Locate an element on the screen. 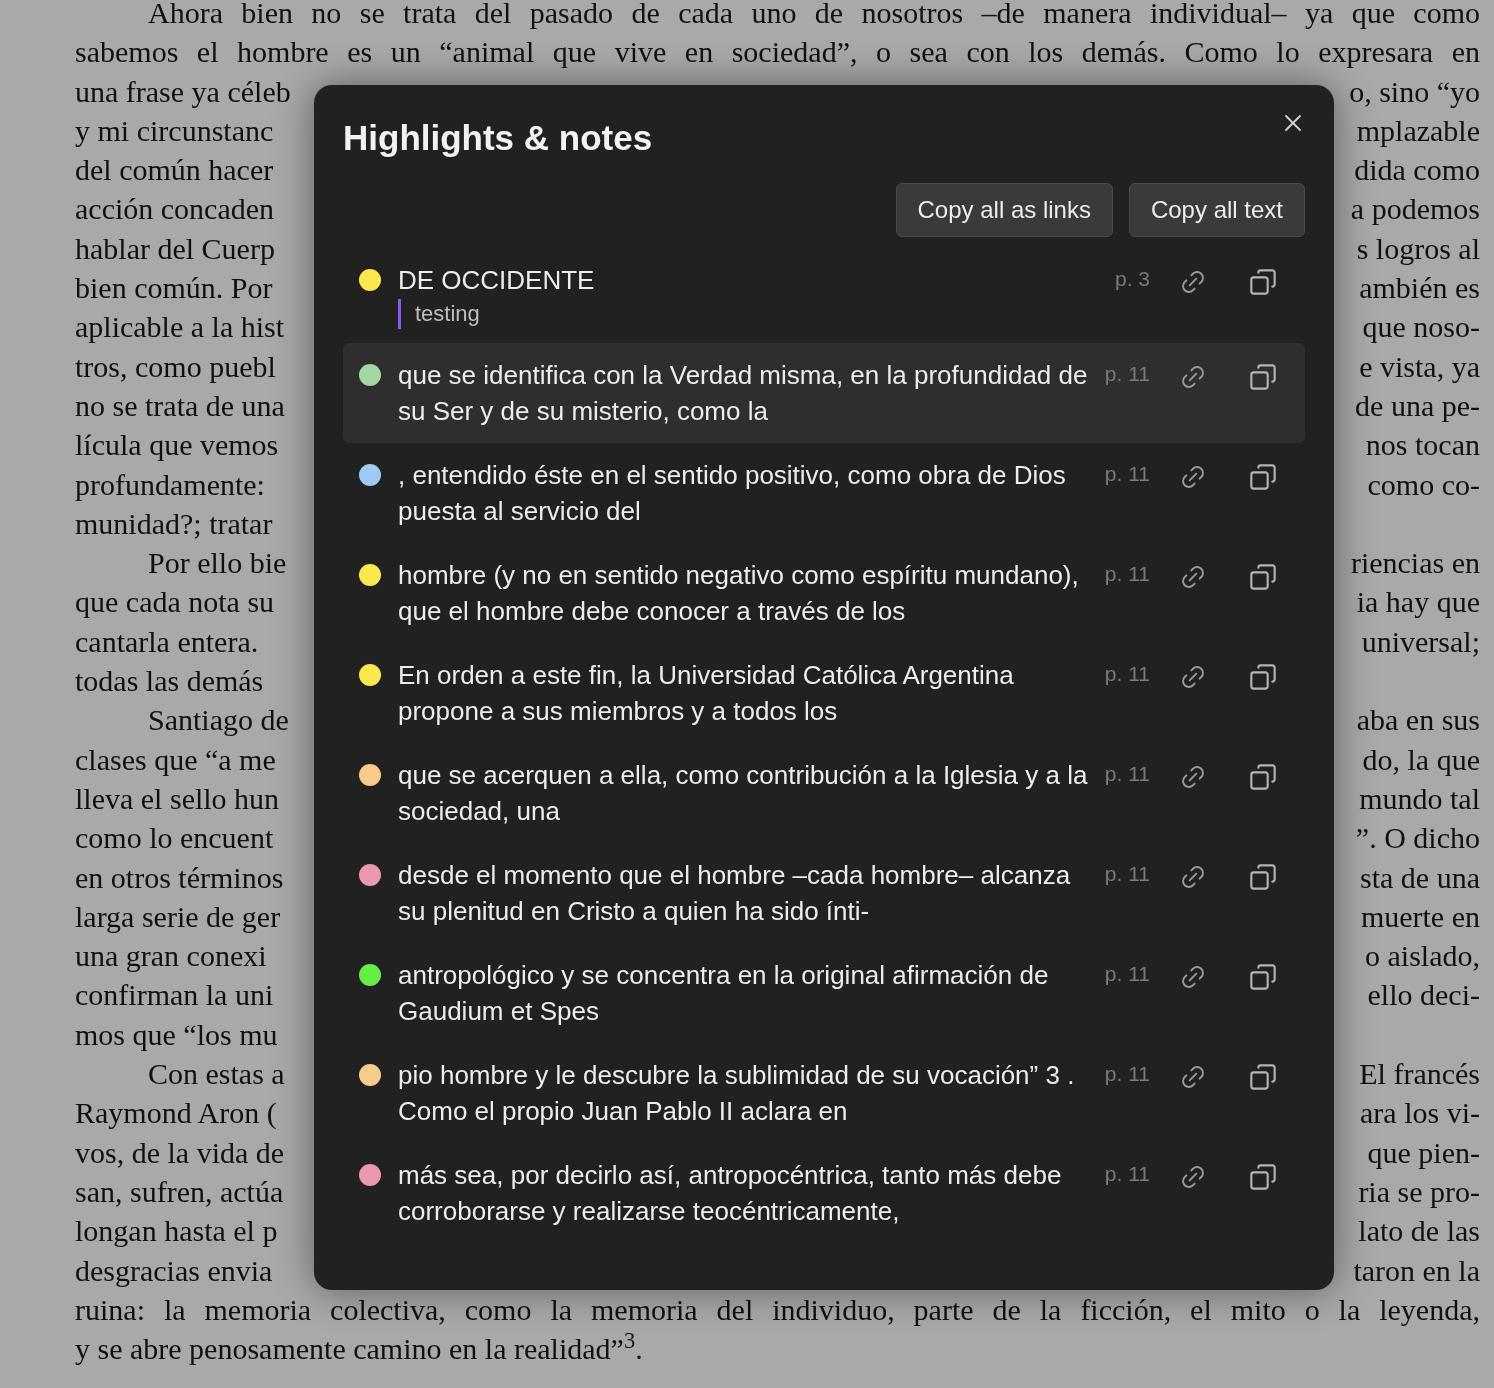 This screenshot has height=1388, width=1494. copy-all-button: Copy all as links is located at coordinates (1004, 210).